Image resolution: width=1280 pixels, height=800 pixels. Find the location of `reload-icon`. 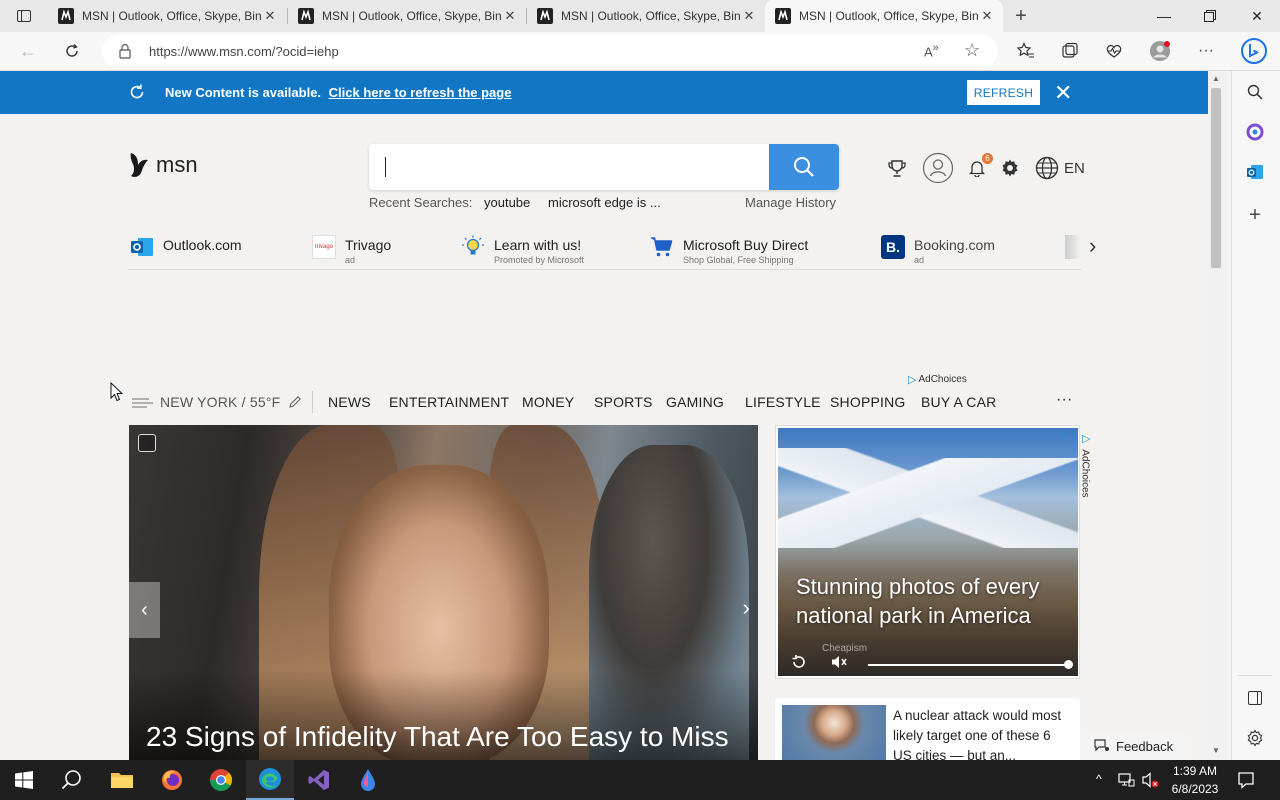

reload-icon is located at coordinates (72, 51).